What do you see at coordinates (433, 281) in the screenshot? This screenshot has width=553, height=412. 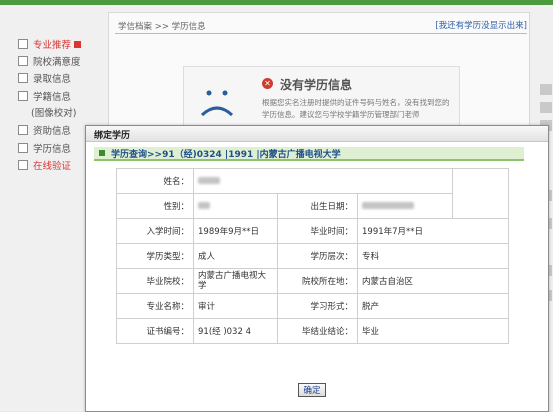 I see `school-location-value: 内蒙古自治区` at bounding box center [433, 281].